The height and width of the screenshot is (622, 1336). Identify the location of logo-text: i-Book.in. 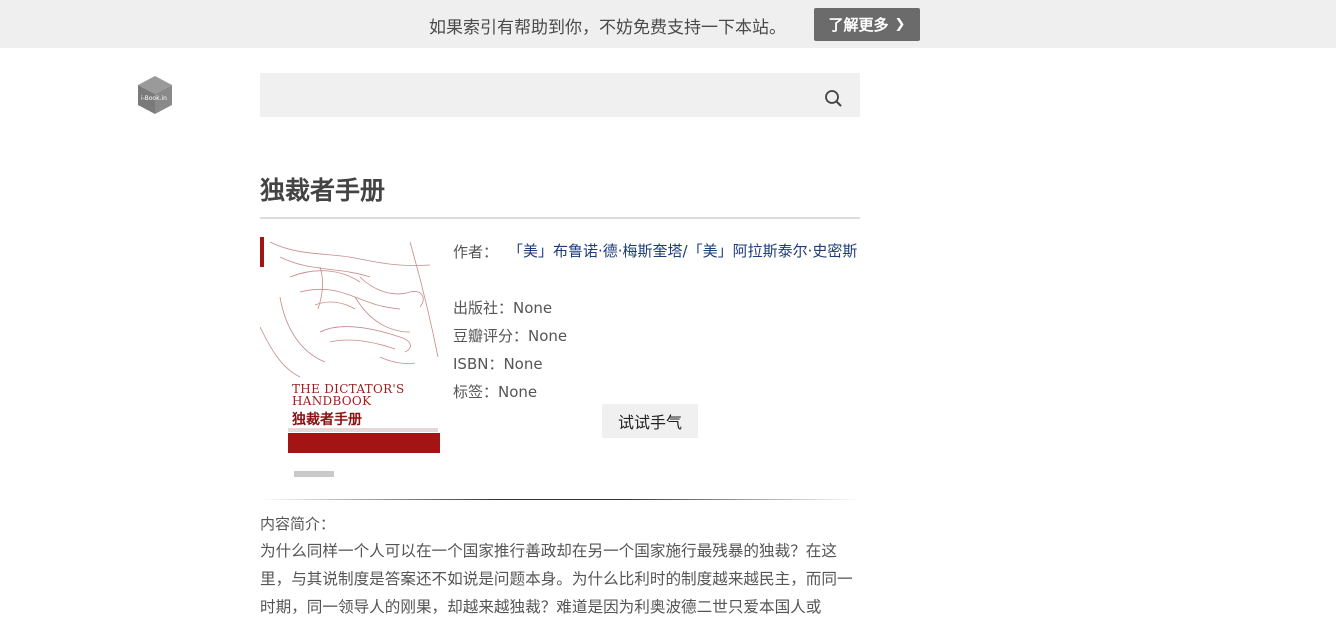
(154, 98).